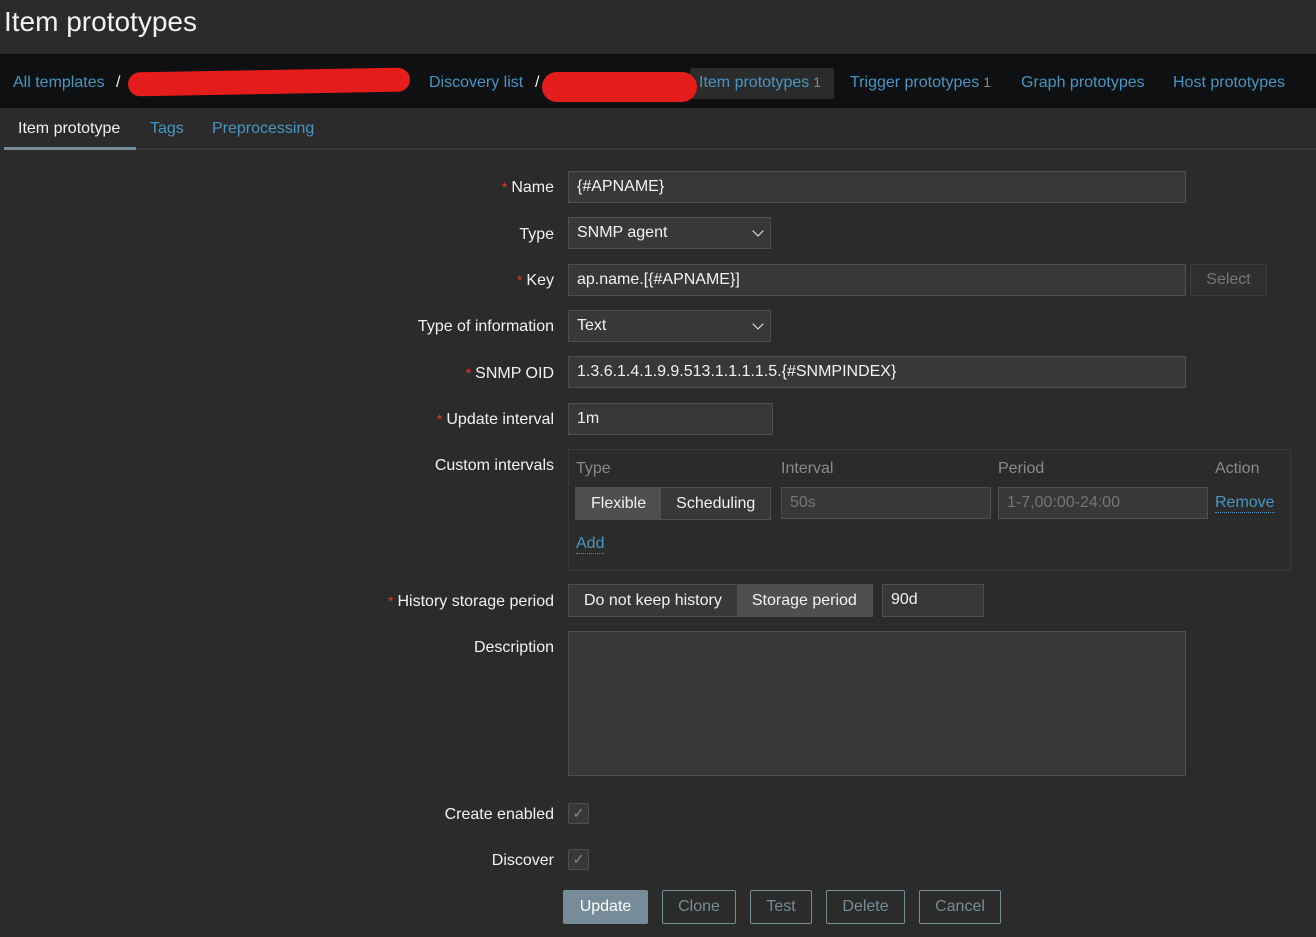 This screenshot has width=1316, height=937. What do you see at coordinates (865, 907) in the screenshot?
I see `delete-button: Delete` at bounding box center [865, 907].